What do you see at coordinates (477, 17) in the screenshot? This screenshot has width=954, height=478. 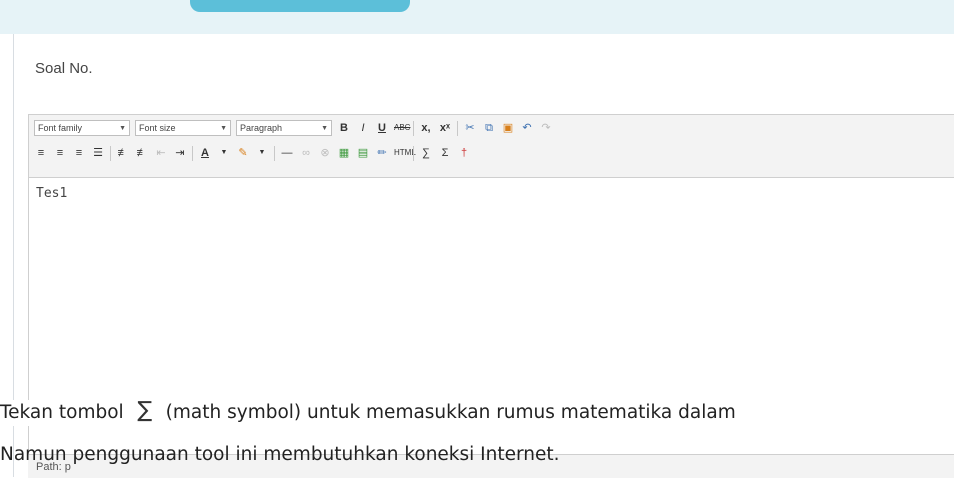 I see `top-band` at bounding box center [477, 17].